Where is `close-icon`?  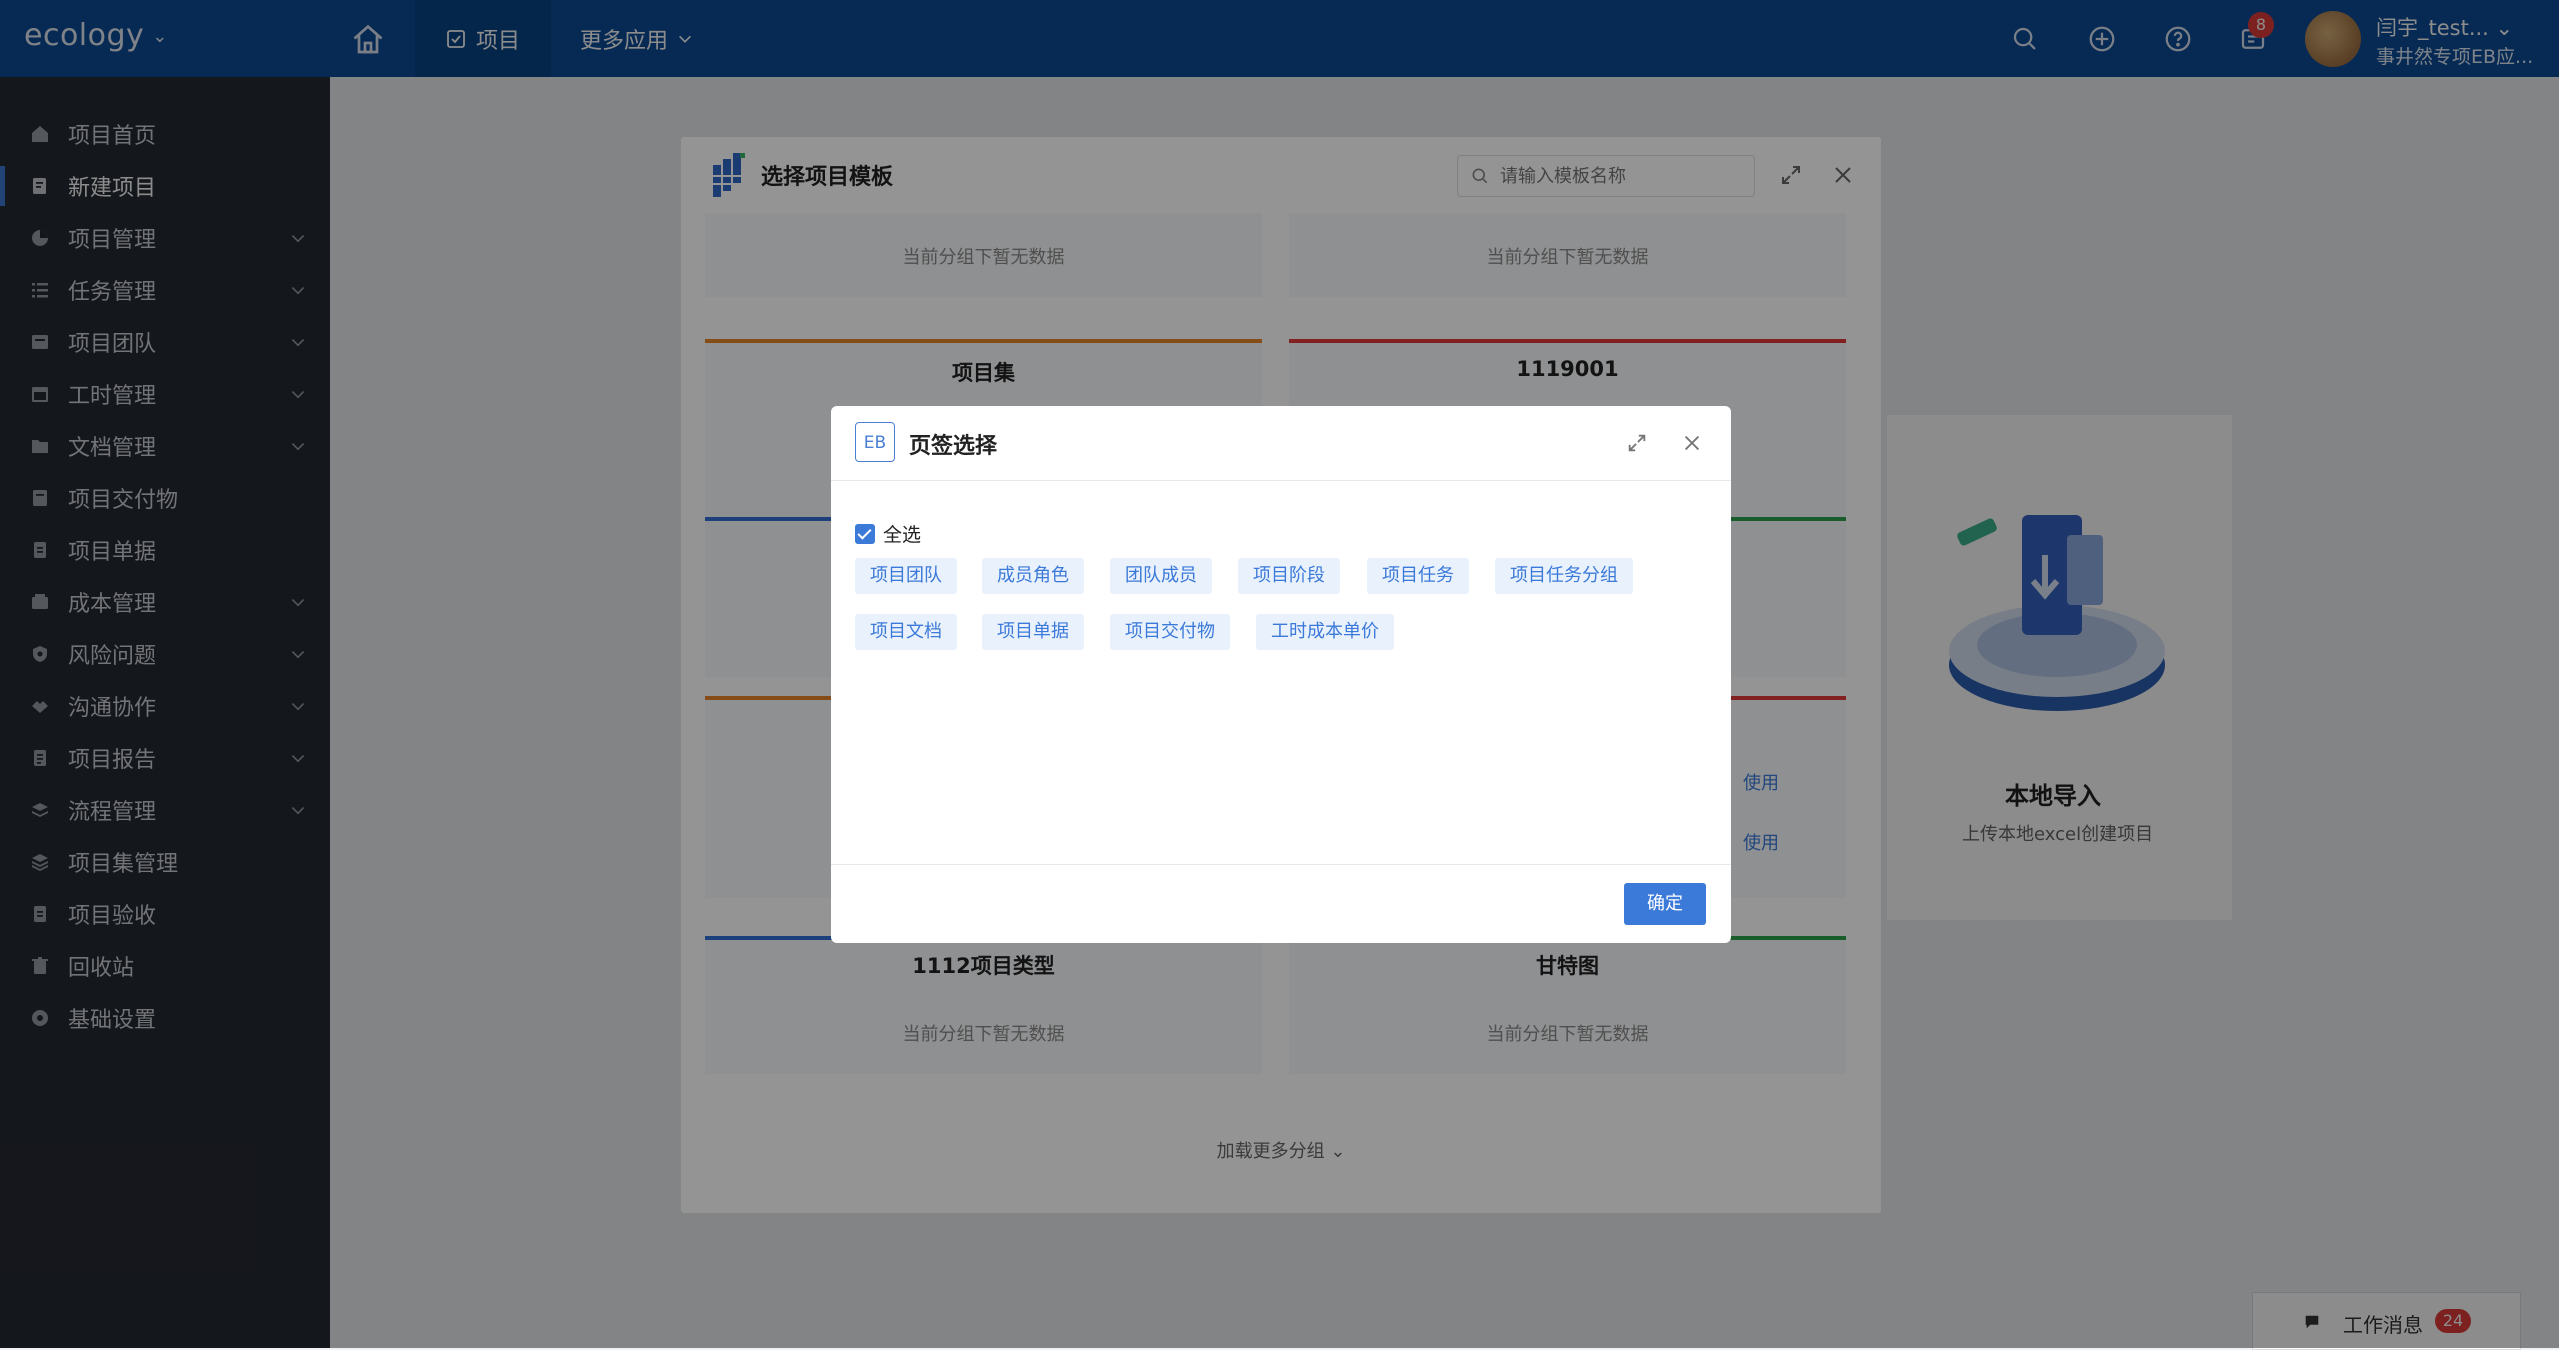 close-icon is located at coordinates (1692, 443).